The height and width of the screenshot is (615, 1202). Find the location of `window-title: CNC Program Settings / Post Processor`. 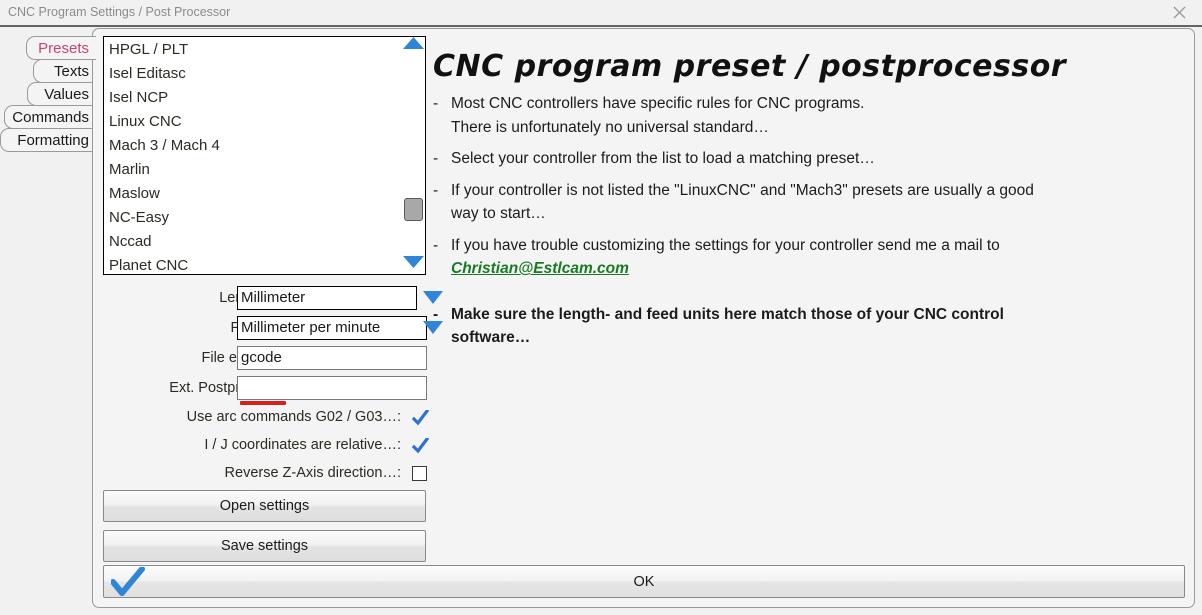

window-title: CNC Program Settings / Post Processor is located at coordinates (119, 12).